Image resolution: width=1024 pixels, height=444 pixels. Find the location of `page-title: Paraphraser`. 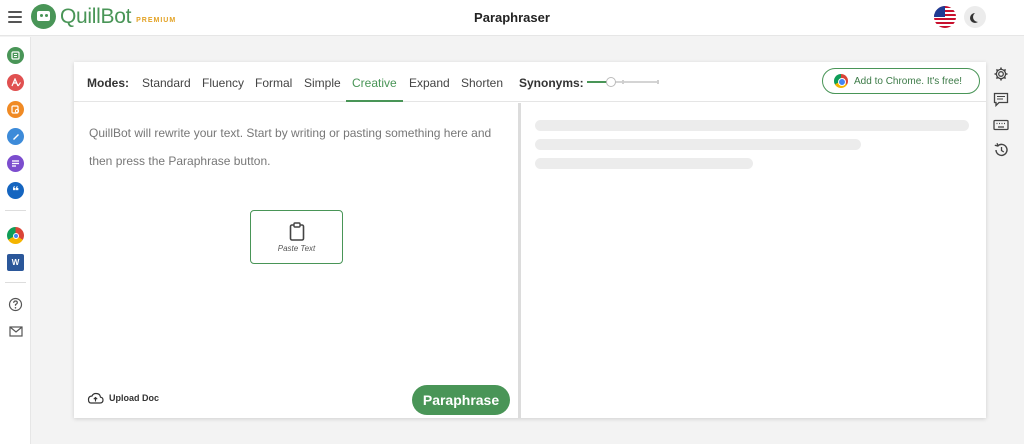

page-title: Paraphraser is located at coordinates (512, 17).